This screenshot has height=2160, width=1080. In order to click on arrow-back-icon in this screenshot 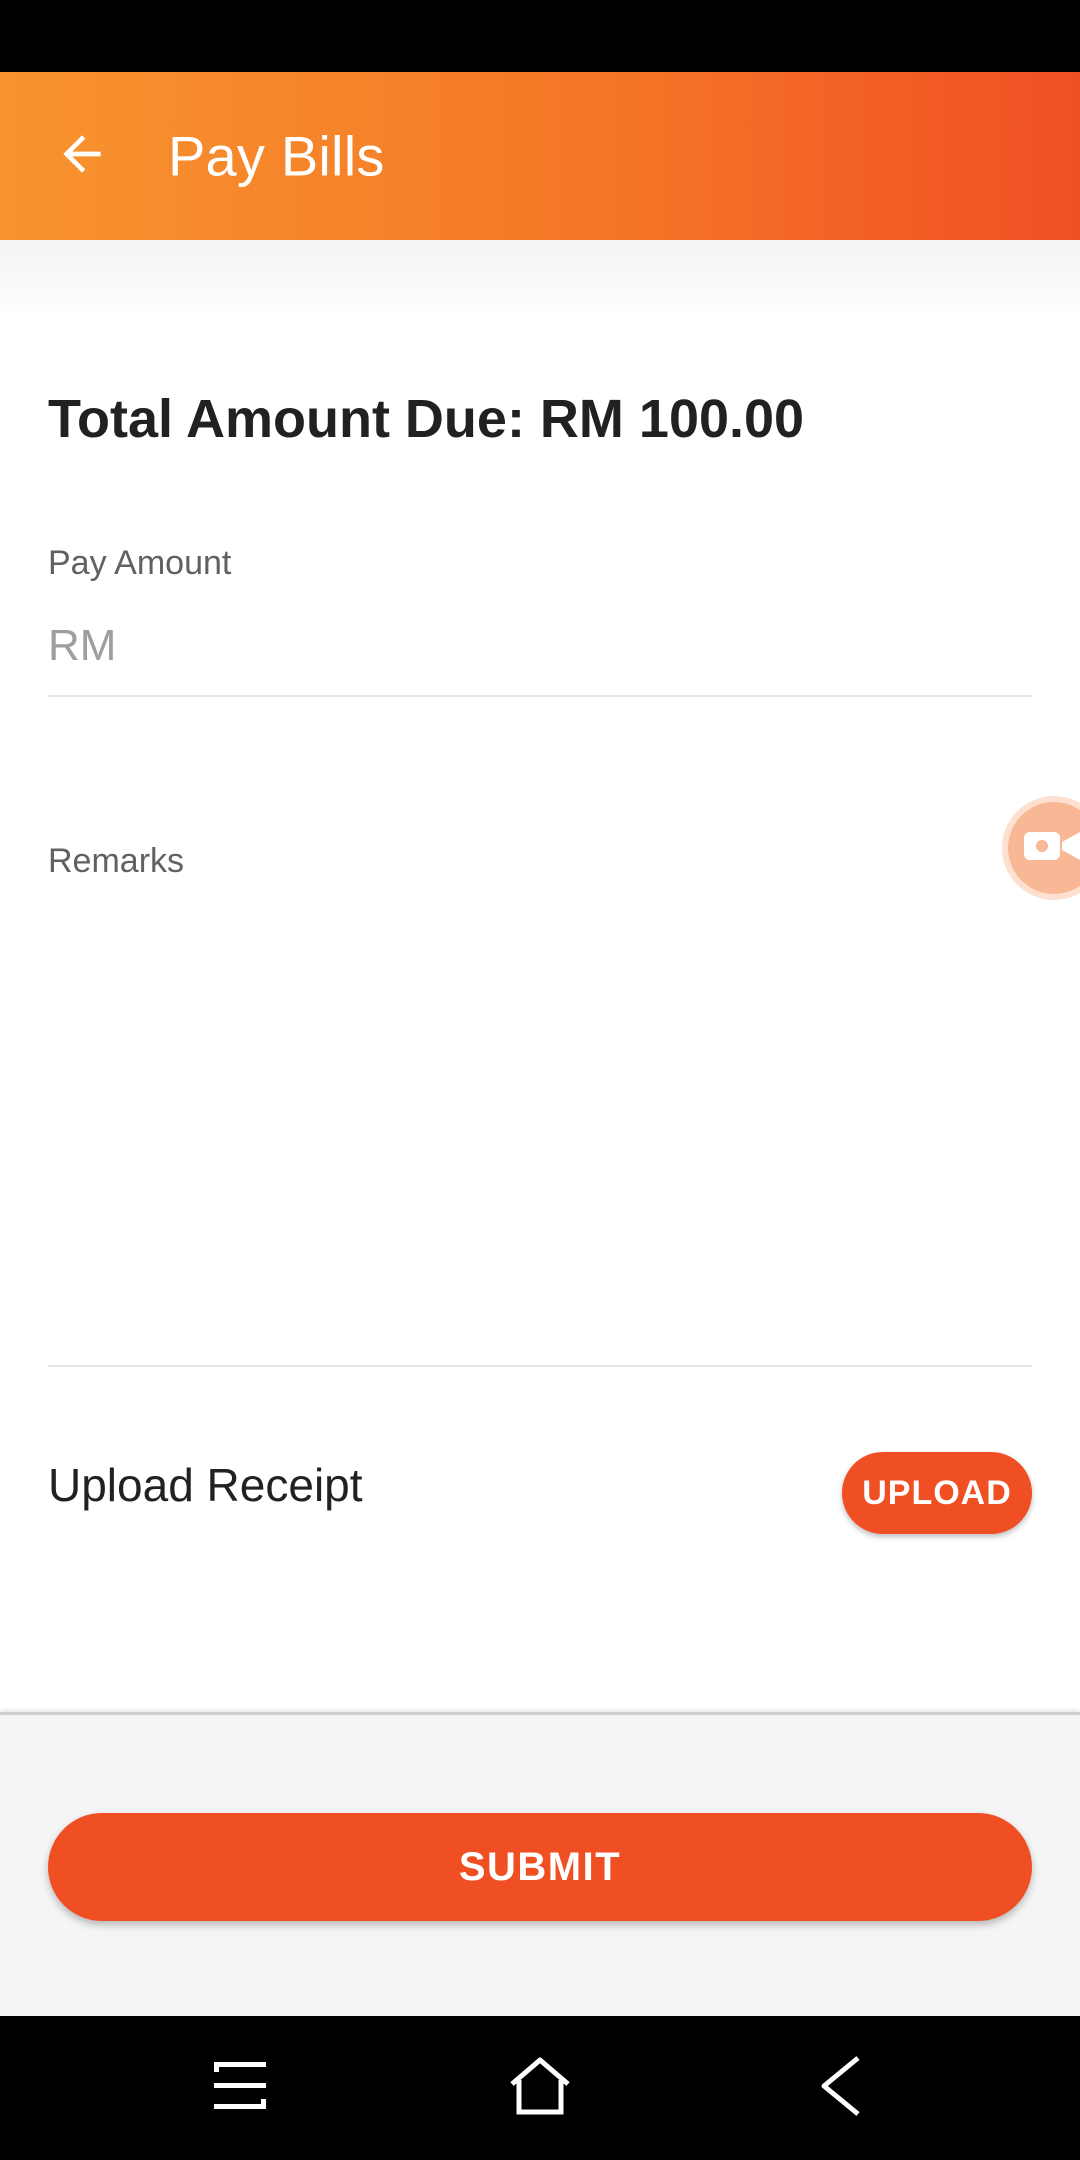, I will do `click(82, 156)`.